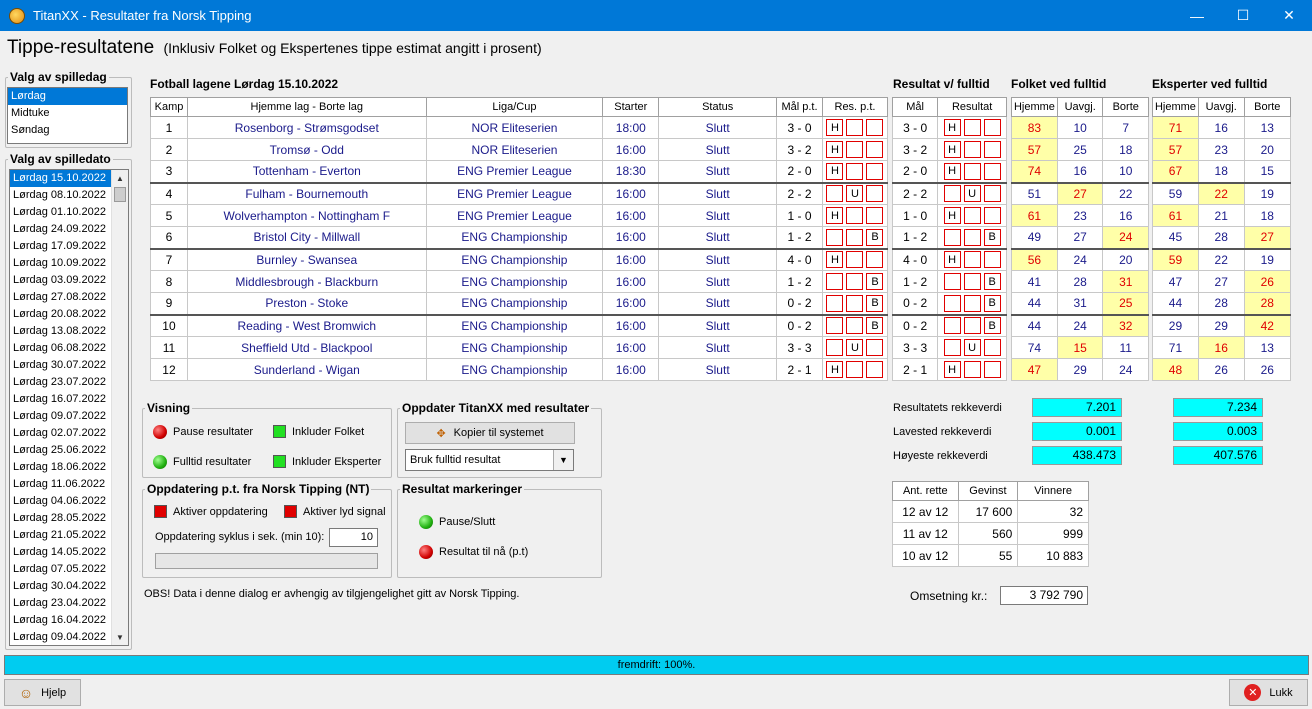  What do you see at coordinates (306, 171) in the screenshot?
I see `match-teams: Tottenham - Everton` at bounding box center [306, 171].